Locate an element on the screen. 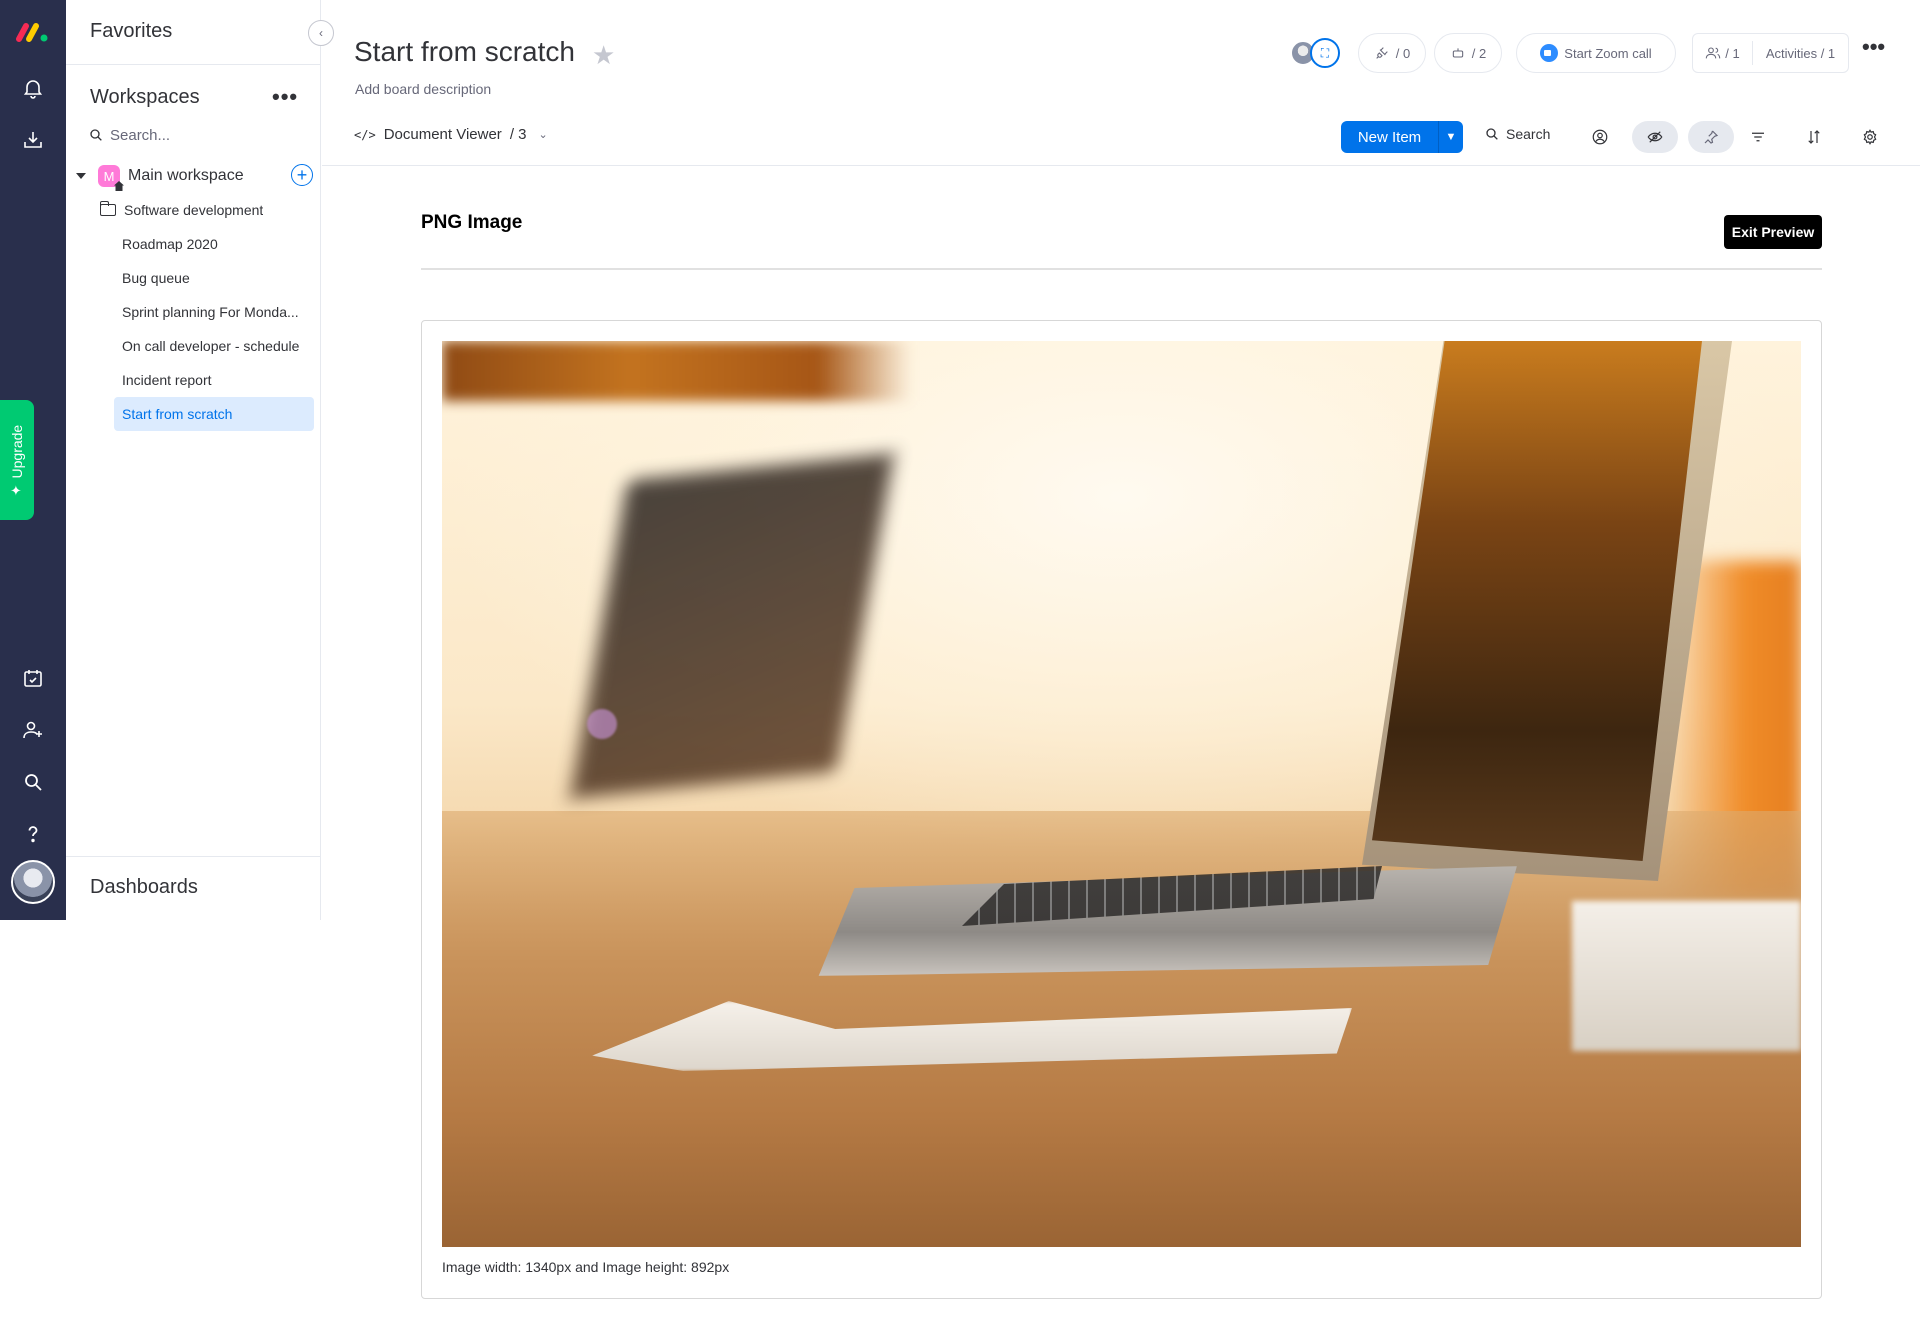  board-item: Roadmap 2020 is located at coordinates (214, 244).